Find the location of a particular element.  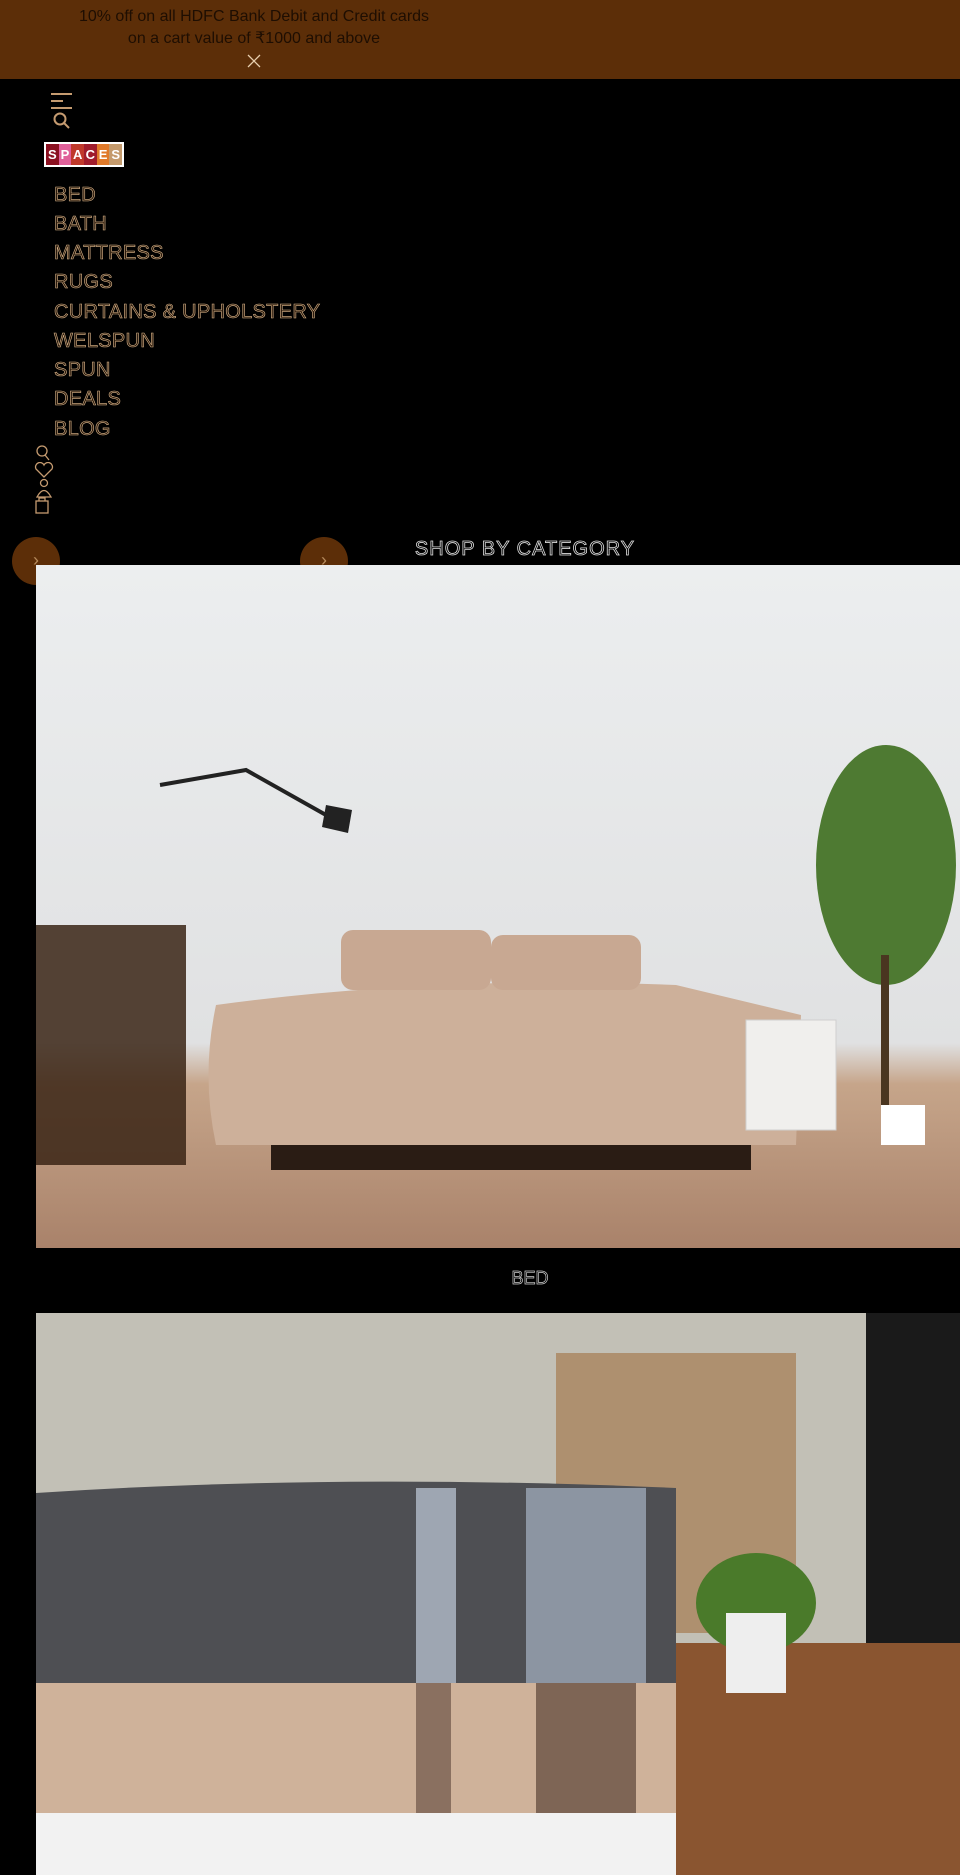

nav-welspun: WELSPUN is located at coordinates (104, 341).